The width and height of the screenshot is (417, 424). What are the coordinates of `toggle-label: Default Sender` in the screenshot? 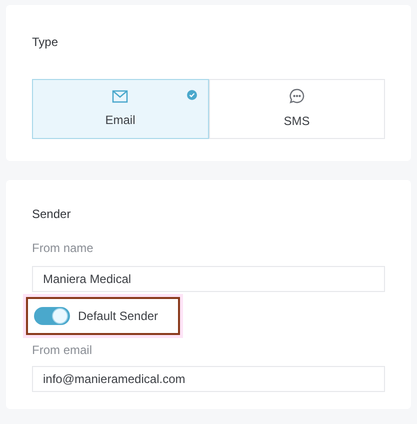 It's located at (118, 316).